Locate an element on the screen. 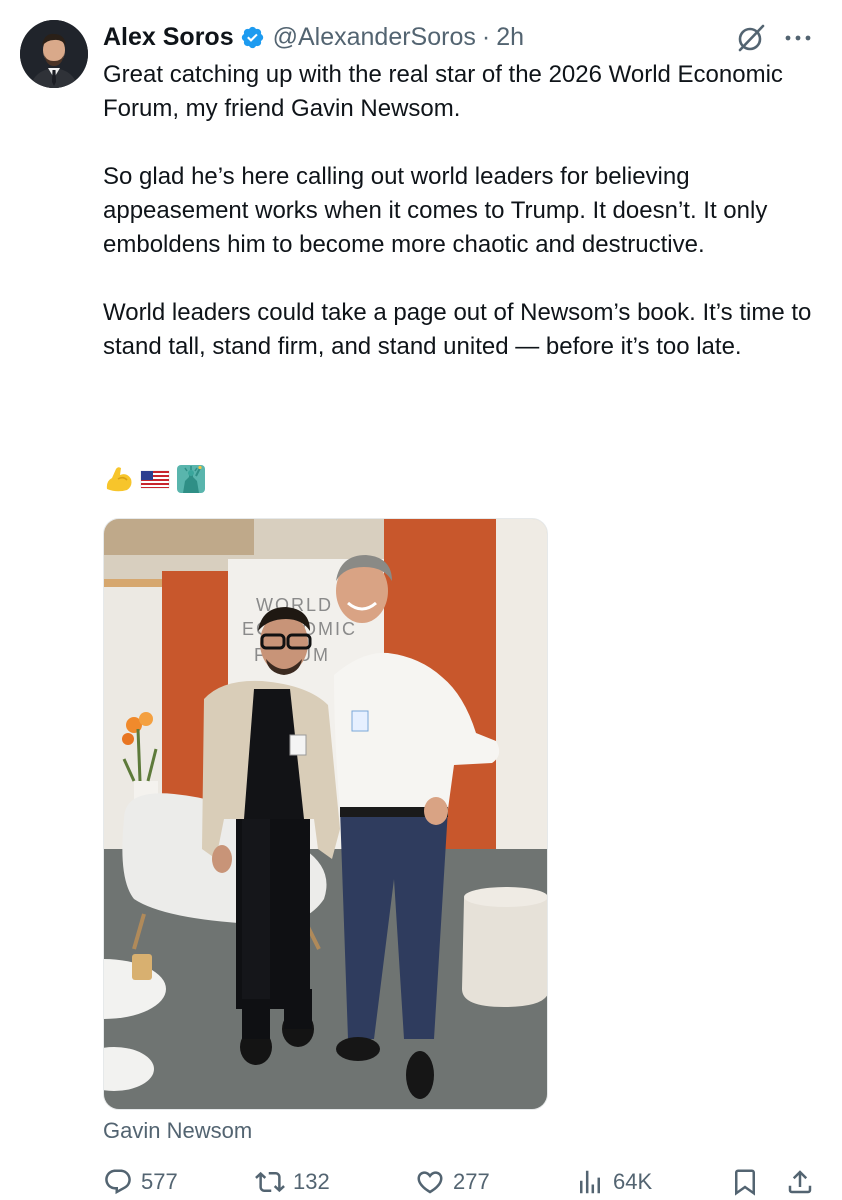  repost-icon is located at coordinates (270, 1182).